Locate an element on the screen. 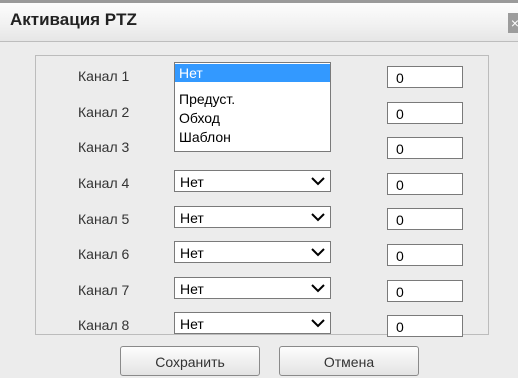  dialog-titlebar: Активация PTZ × is located at coordinates (259, 21).